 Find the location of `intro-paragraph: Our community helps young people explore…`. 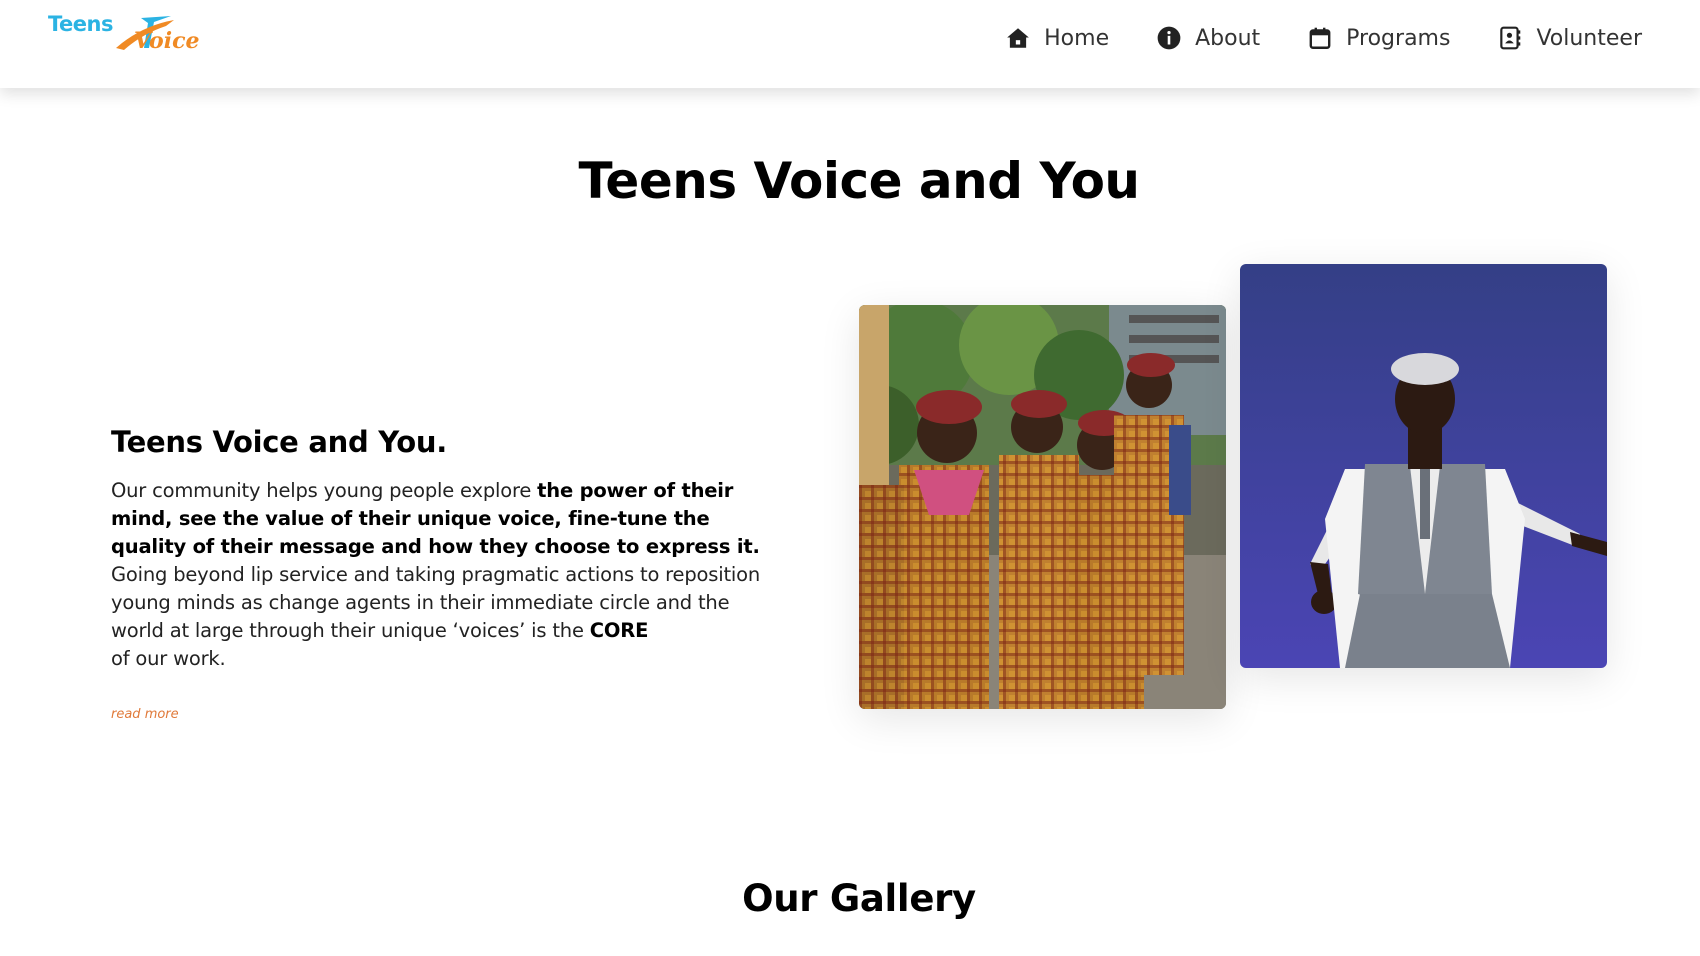

intro-paragraph: Our community helps young people explore… is located at coordinates (446, 575).